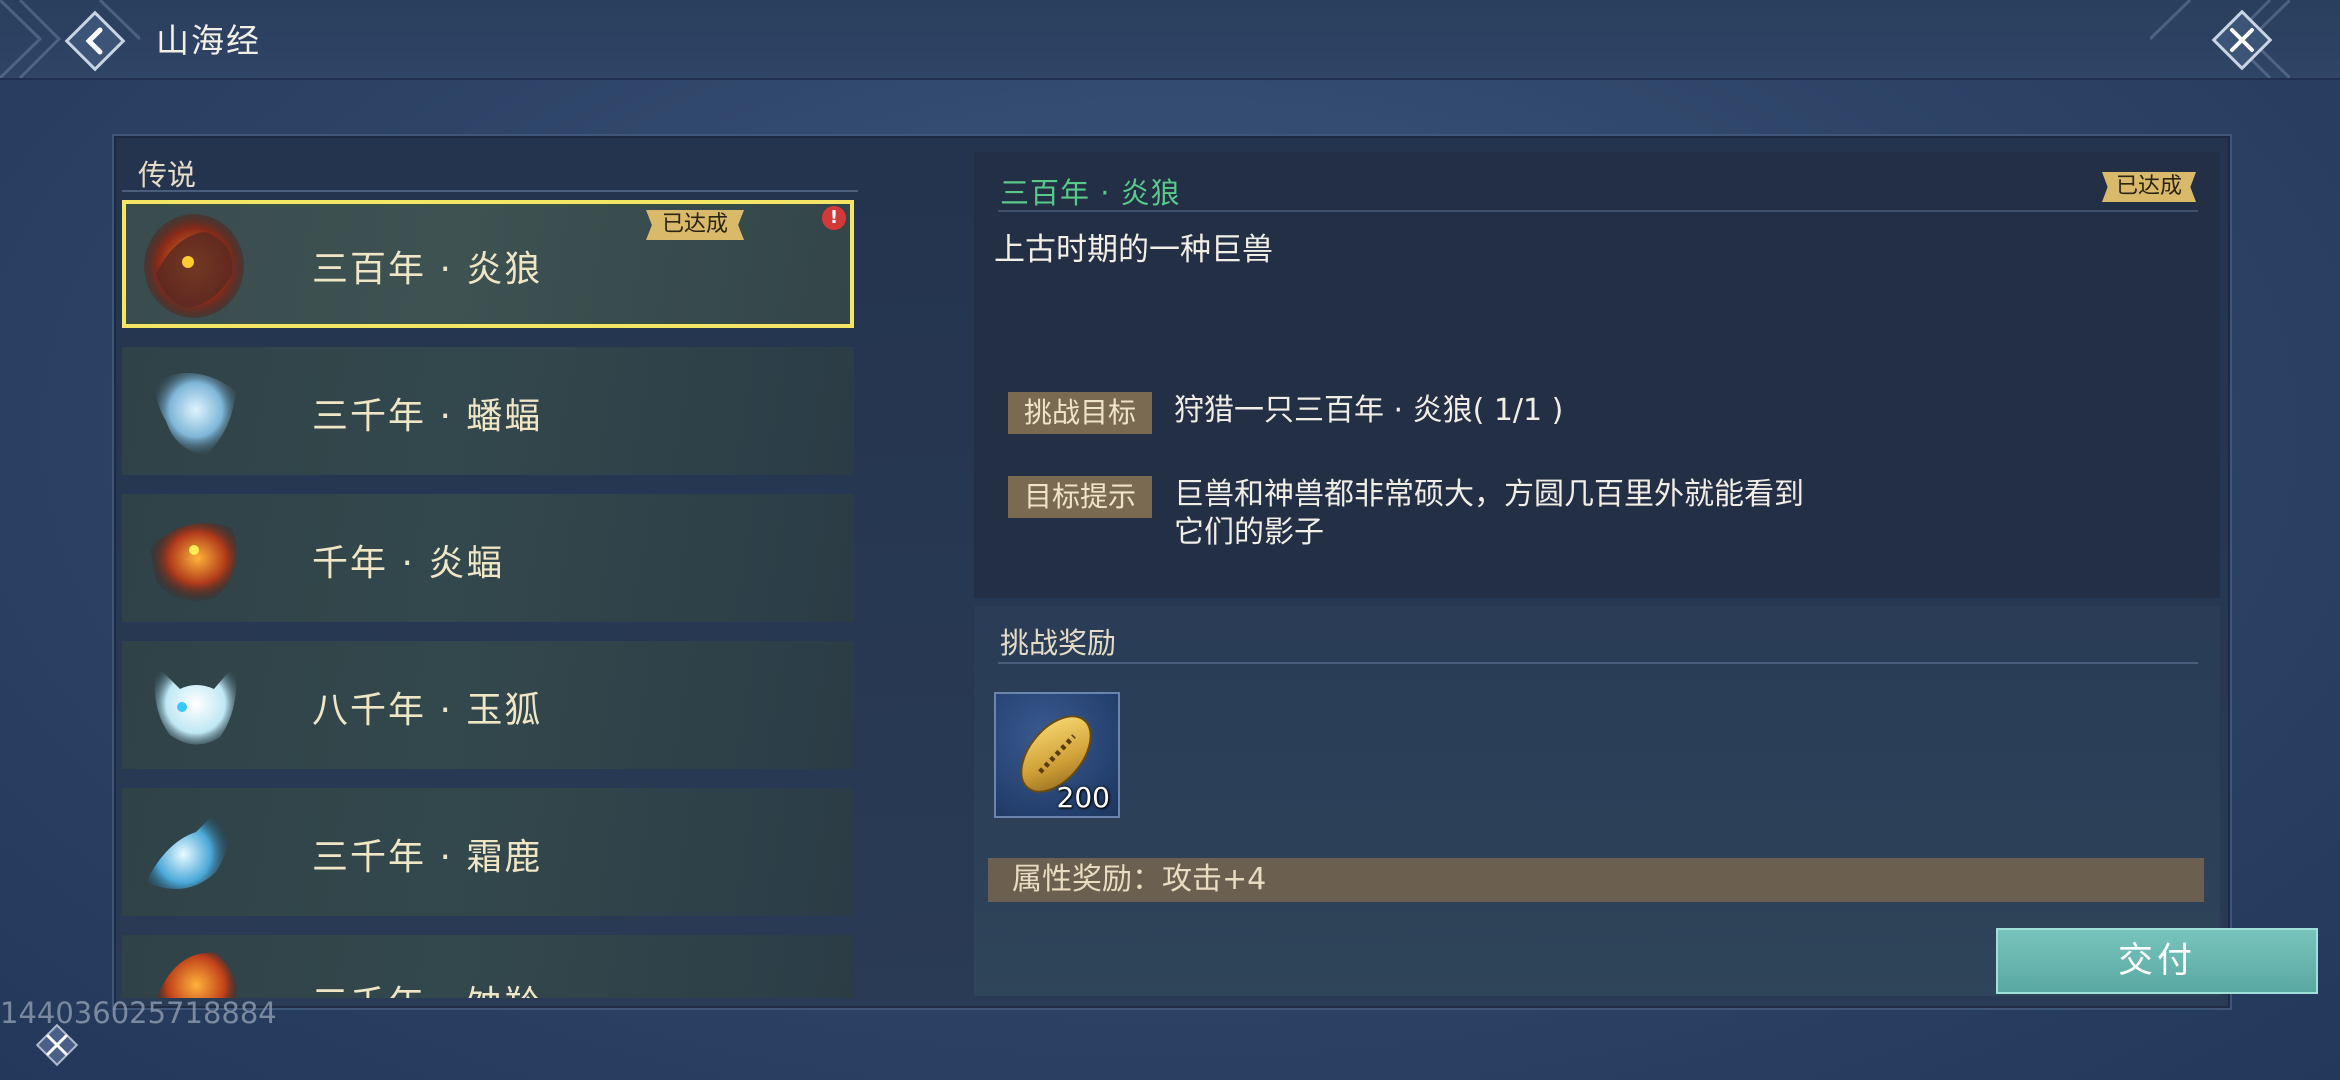  Describe the element at coordinates (1598, 663) in the screenshot. I see `rewards-divider` at that location.